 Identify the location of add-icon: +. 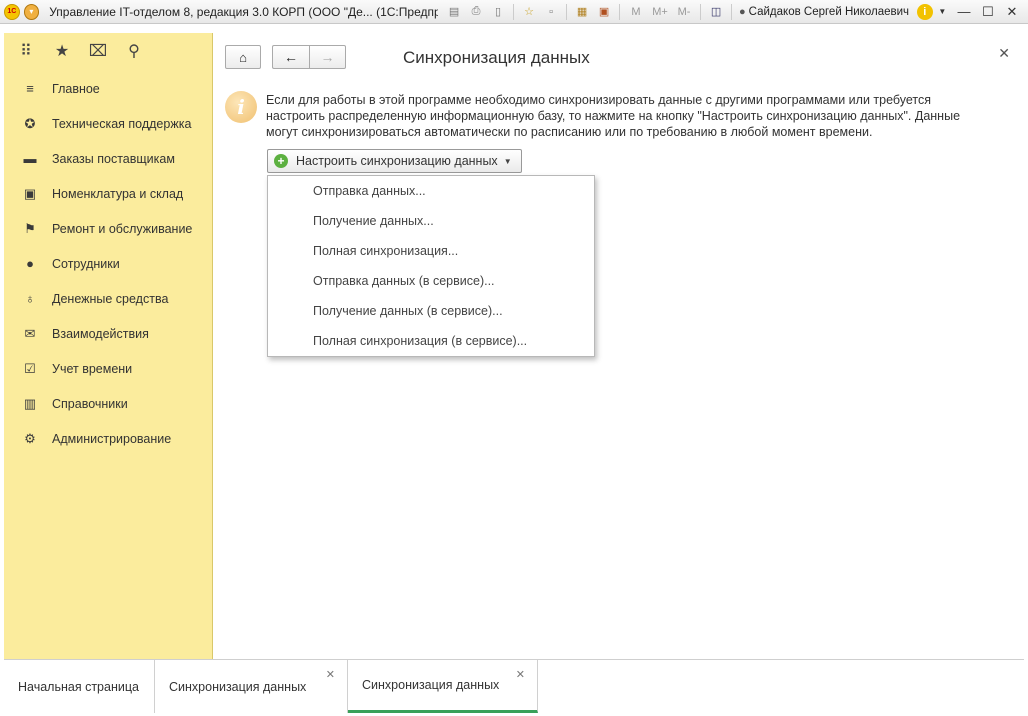
(281, 161).